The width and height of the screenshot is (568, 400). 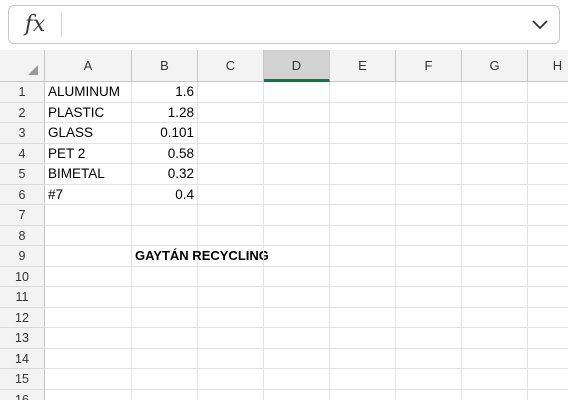 I want to click on row-header-3: 3, so click(x=22, y=133).